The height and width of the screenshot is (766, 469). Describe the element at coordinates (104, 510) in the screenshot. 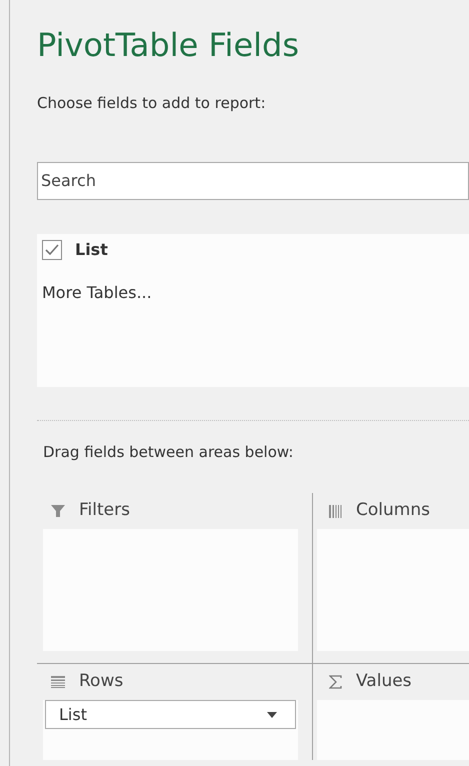

I see `area-label: Filters` at that location.